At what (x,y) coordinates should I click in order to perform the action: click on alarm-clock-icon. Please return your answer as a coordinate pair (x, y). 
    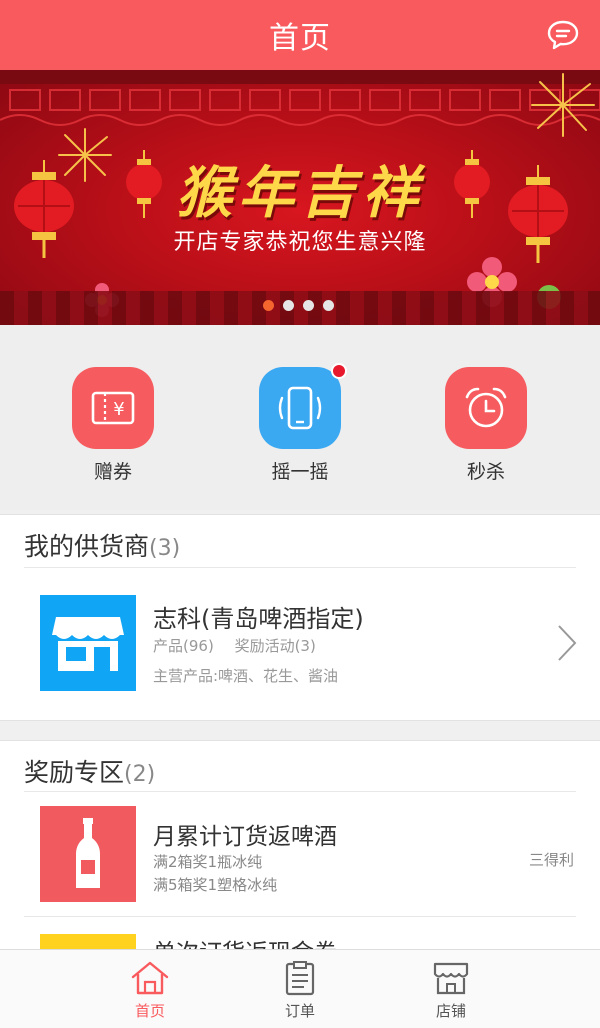
    Looking at the image, I should click on (486, 408).